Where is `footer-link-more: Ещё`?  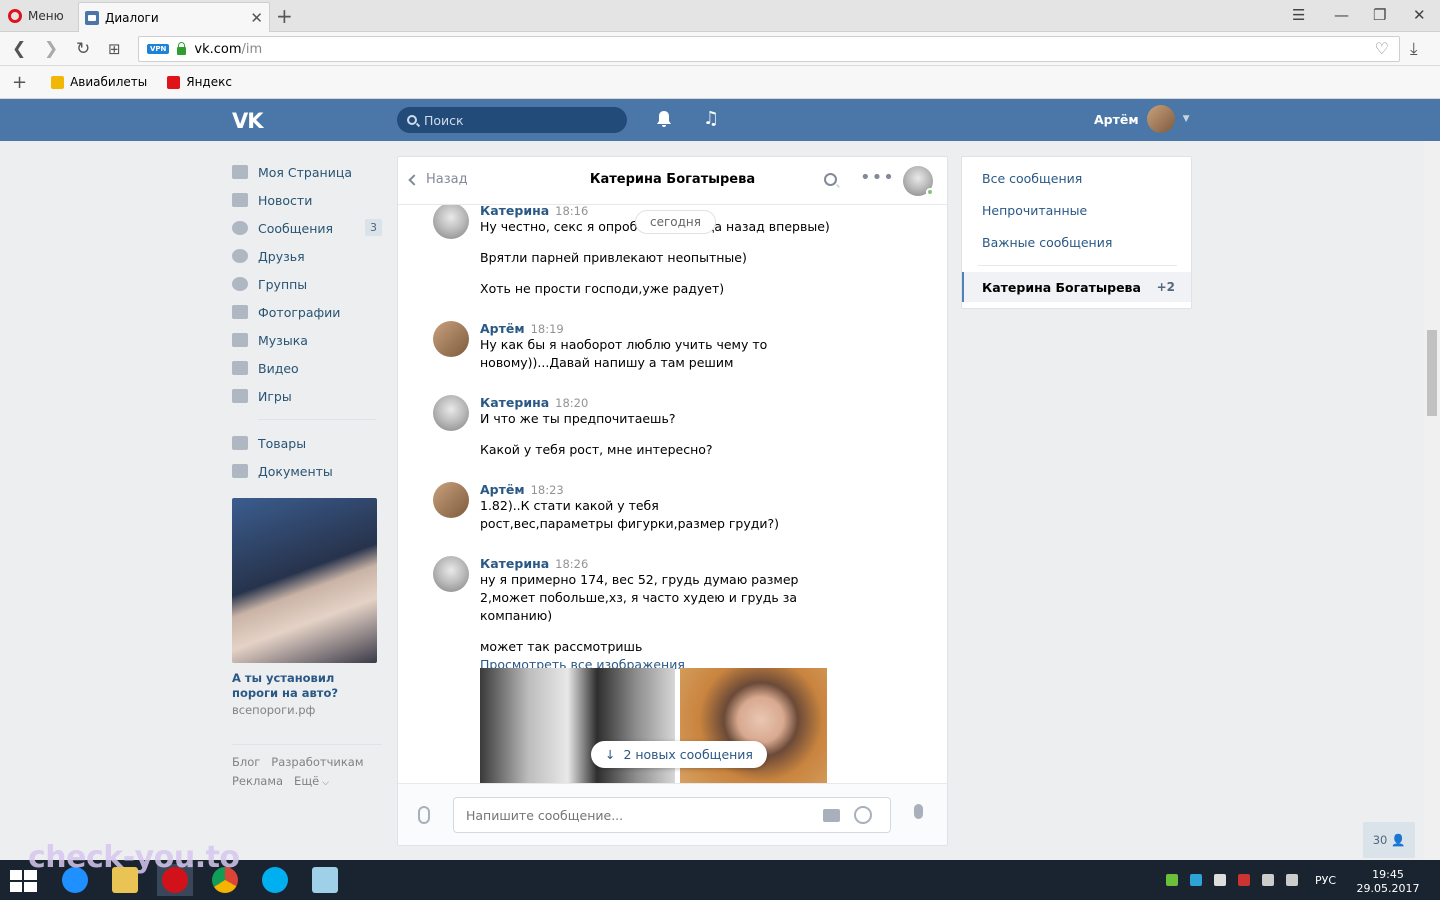 footer-link-more: Ещё is located at coordinates (306, 781).